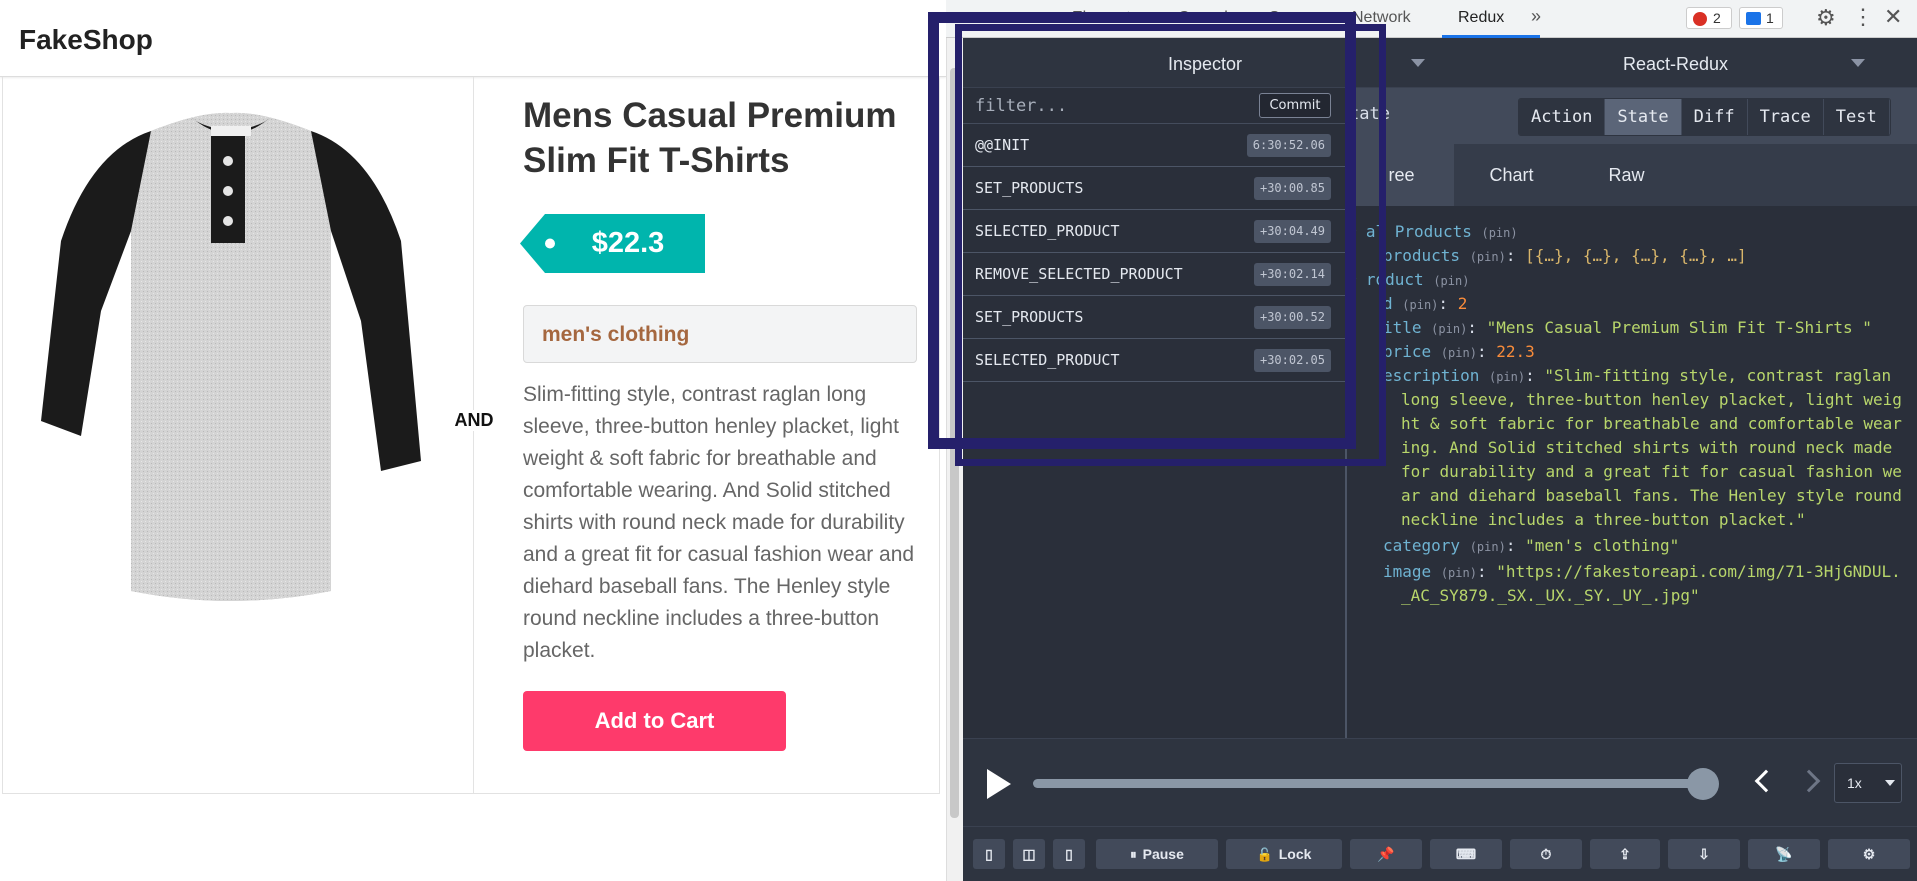  Describe the element at coordinates (1717, 18) in the screenshot. I see `error-count: 2` at that location.